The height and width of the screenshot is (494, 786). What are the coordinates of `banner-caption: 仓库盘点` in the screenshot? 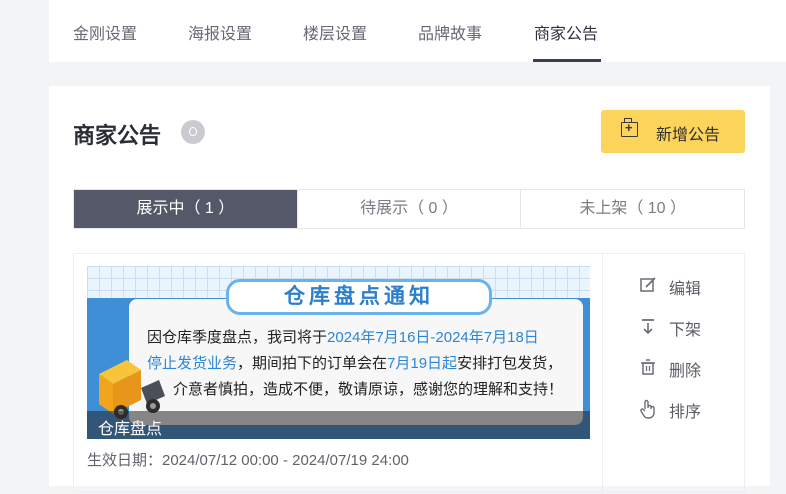 It's located at (130, 429).